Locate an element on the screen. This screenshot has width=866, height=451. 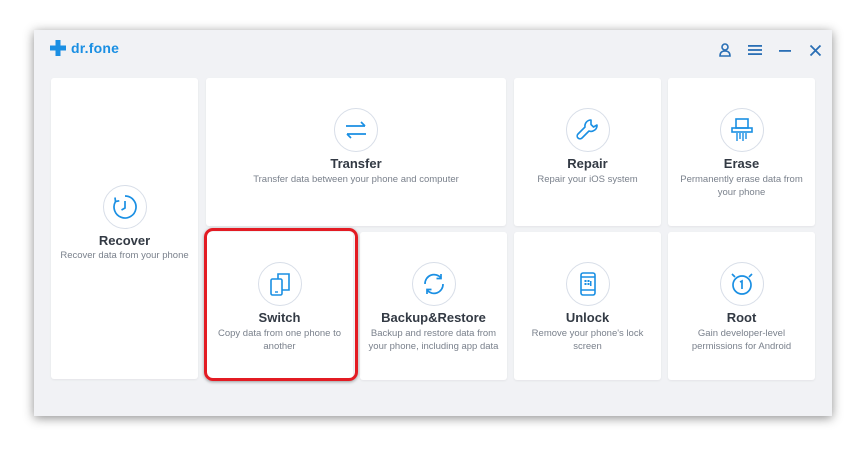
phone-lock-icon is located at coordinates (587, 284).